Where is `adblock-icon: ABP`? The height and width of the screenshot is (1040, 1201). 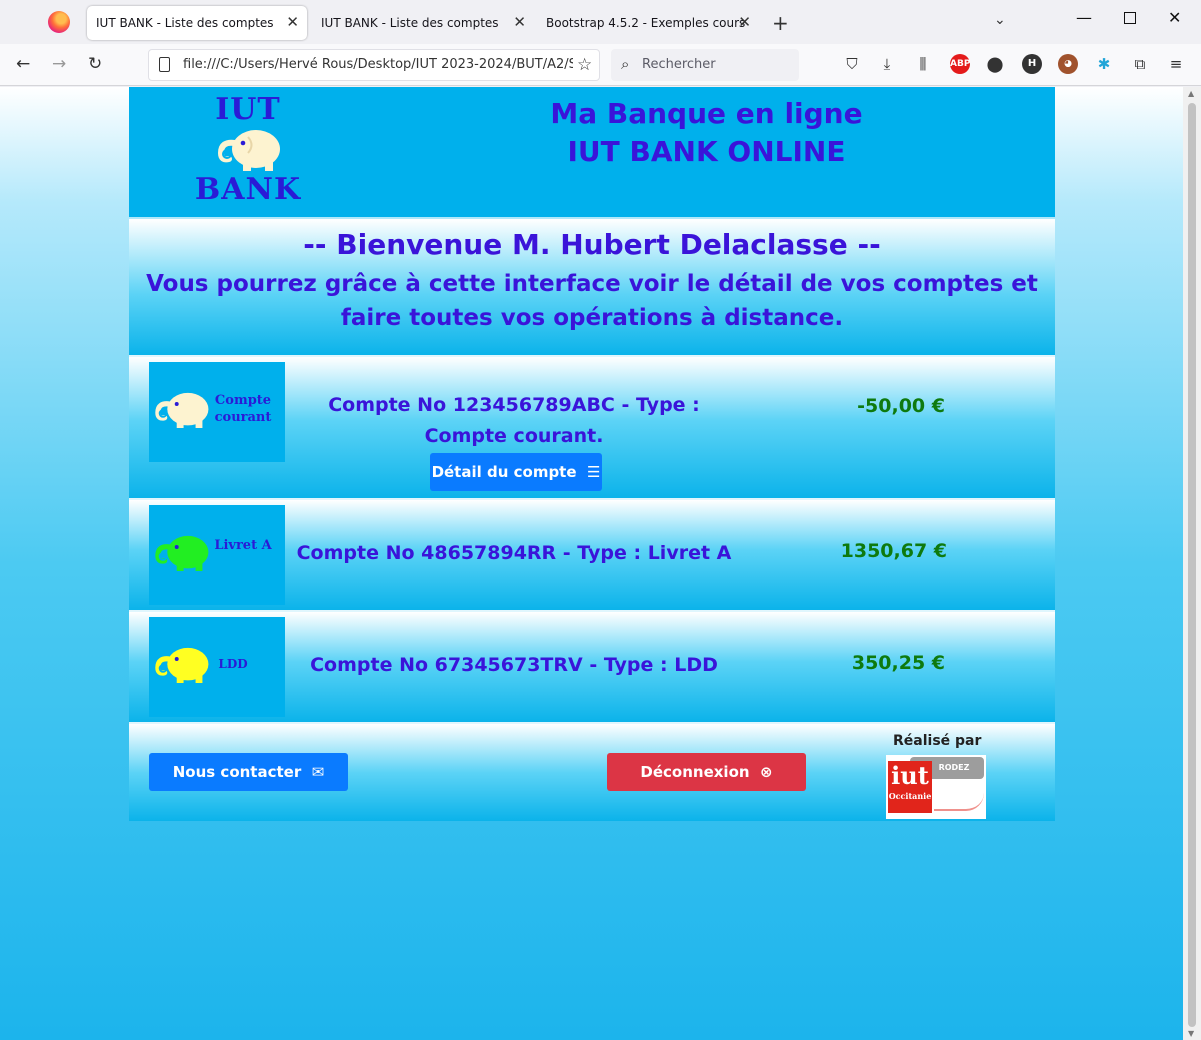
adblock-icon: ABP is located at coordinates (960, 64).